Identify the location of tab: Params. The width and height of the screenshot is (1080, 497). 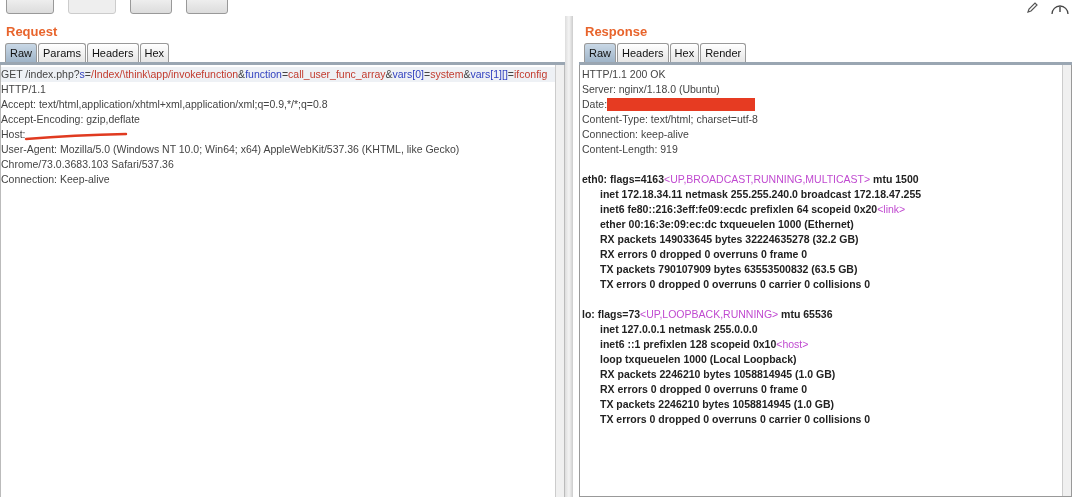
(62, 52).